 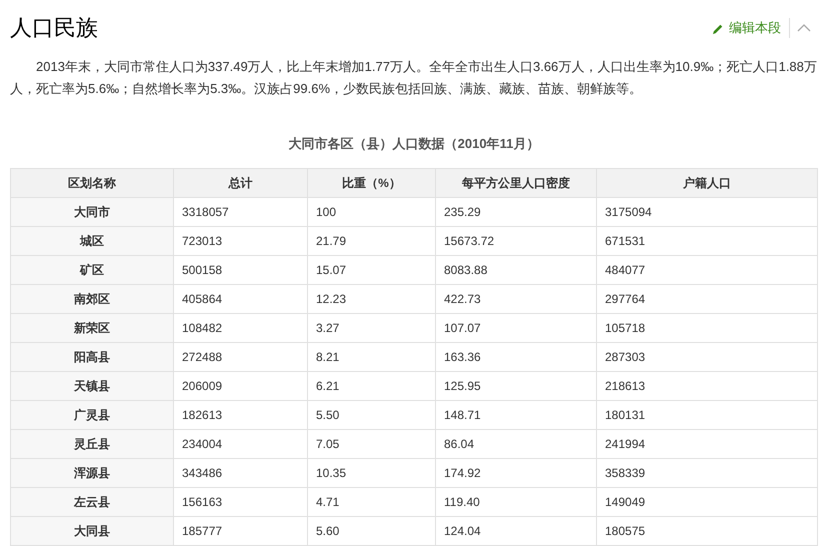 What do you see at coordinates (92, 444) in the screenshot?
I see `table-cell: 灵丘县` at bounding box center [92, 444].